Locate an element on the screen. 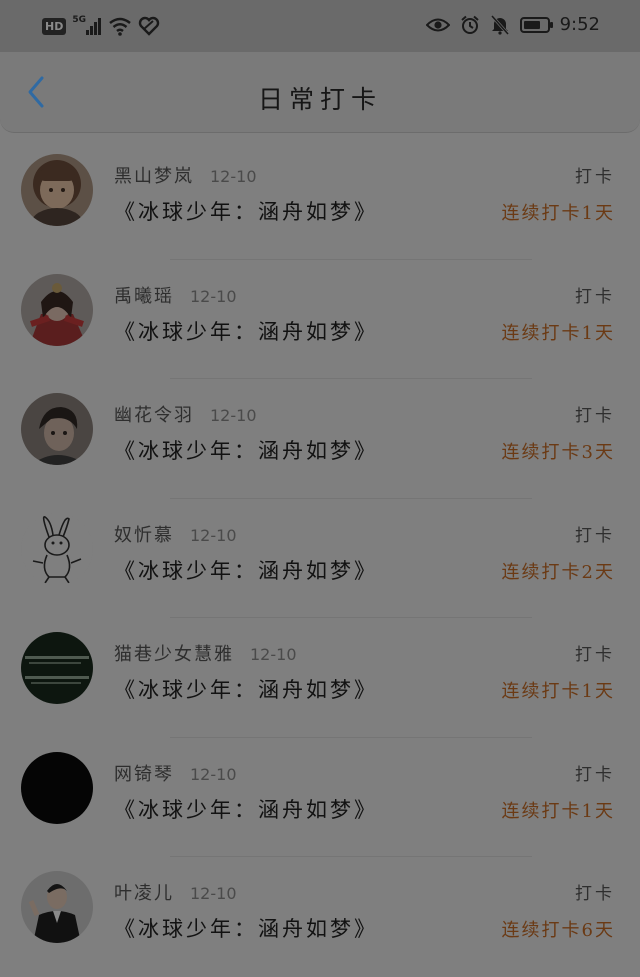 Image resolution: width=640 pixels, height=977 pixels. user-name: 猫巷少女慧雅 12-10 is located at coordinates (205, 654).